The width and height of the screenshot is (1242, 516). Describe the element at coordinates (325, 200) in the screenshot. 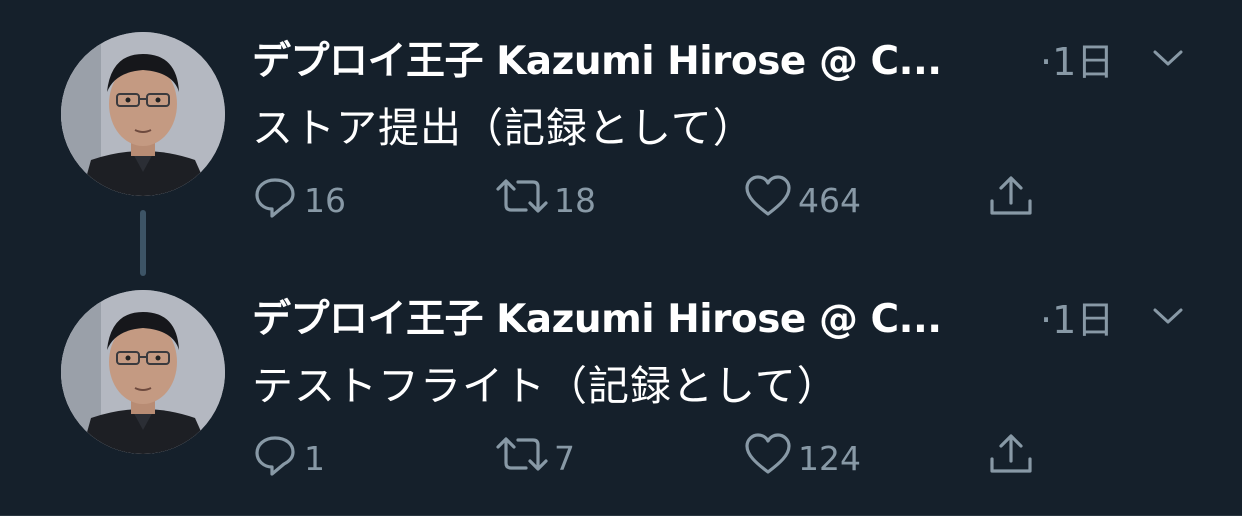

I see `reply-count: 16` at that location.